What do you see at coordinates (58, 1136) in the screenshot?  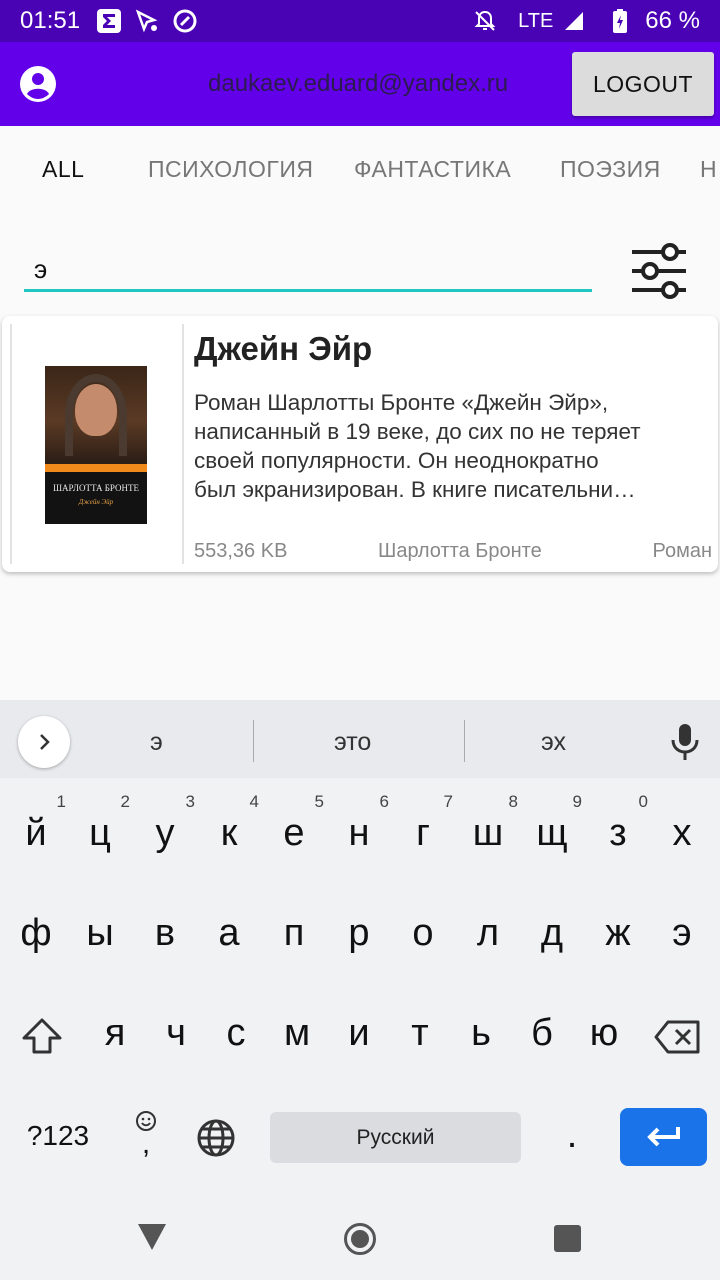 I see `symbols-key: ?123` at bounding box center [58, 1136].